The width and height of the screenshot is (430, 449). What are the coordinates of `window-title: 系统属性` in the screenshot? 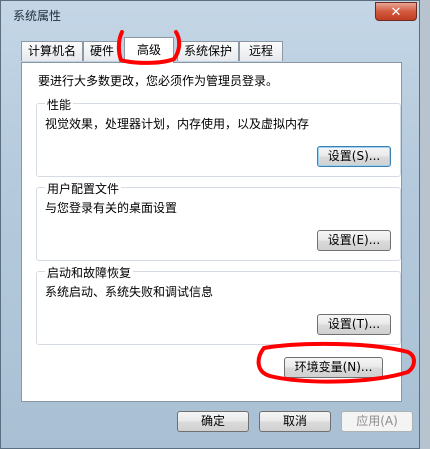 It's located at (37, 16).